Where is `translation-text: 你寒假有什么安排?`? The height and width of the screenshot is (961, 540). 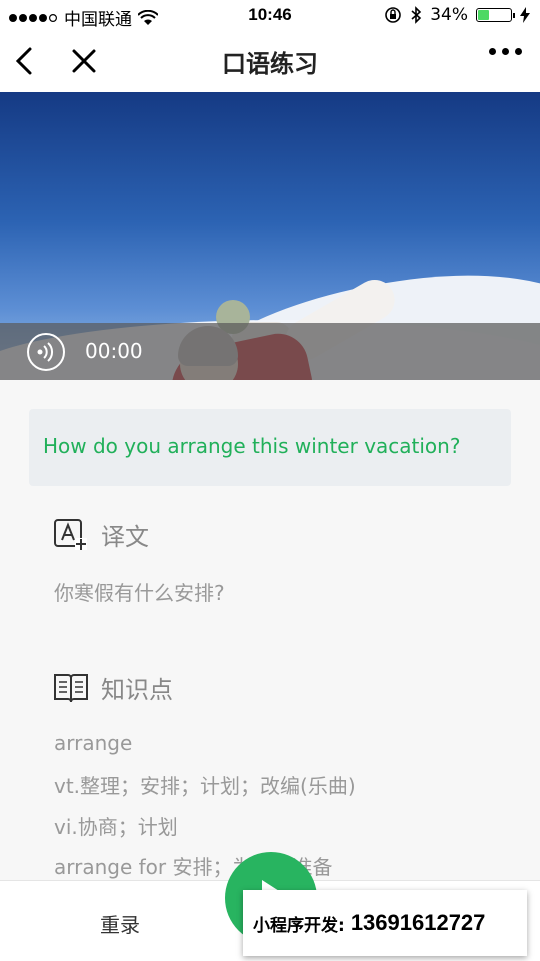 translation-text: 你寒假有什么安排? is located at coordinates (139, 593).